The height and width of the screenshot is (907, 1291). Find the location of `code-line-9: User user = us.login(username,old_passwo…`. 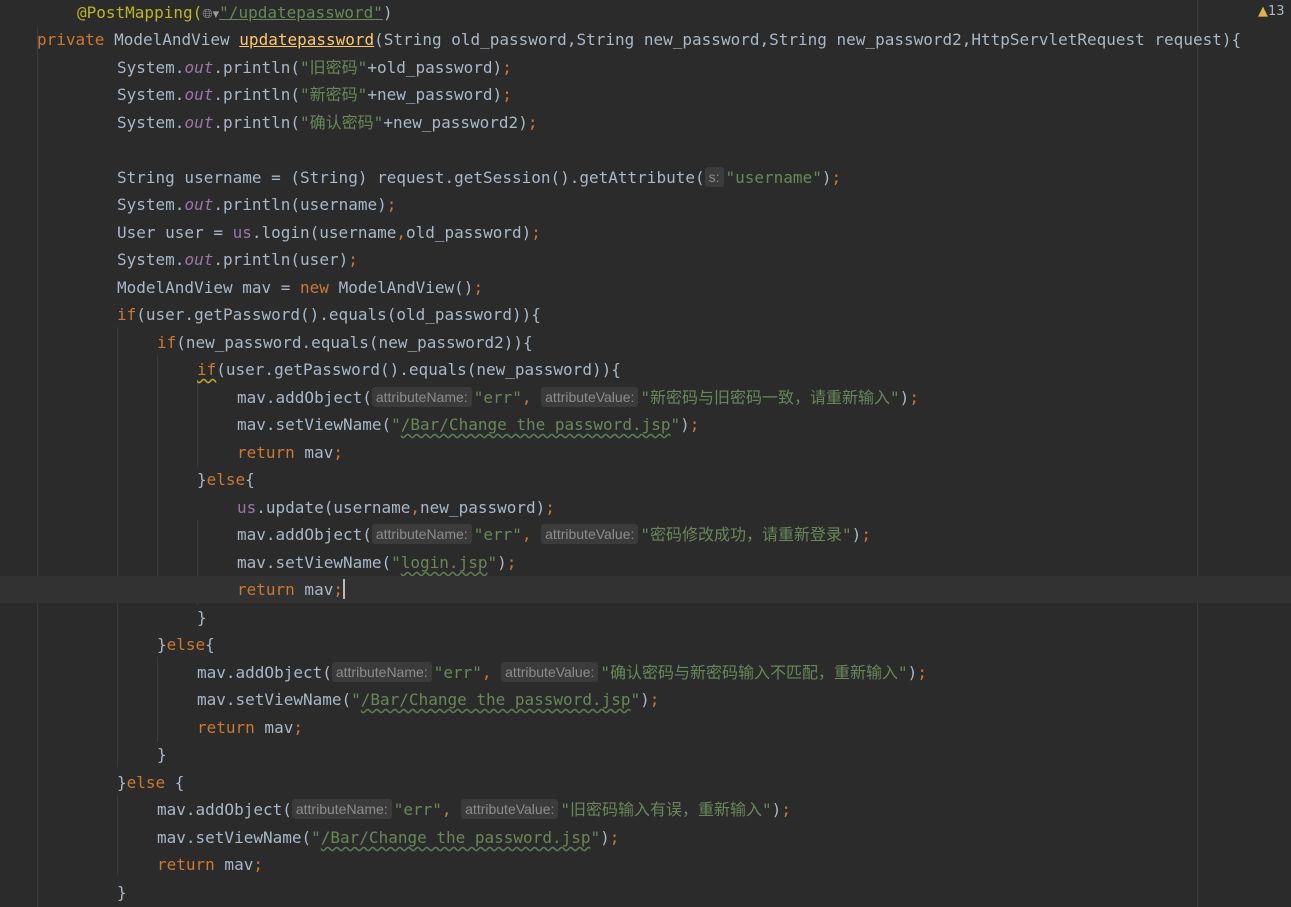

code-line-9: User user = us.login(username,old_passwo… is located at coordinates (645, 232).